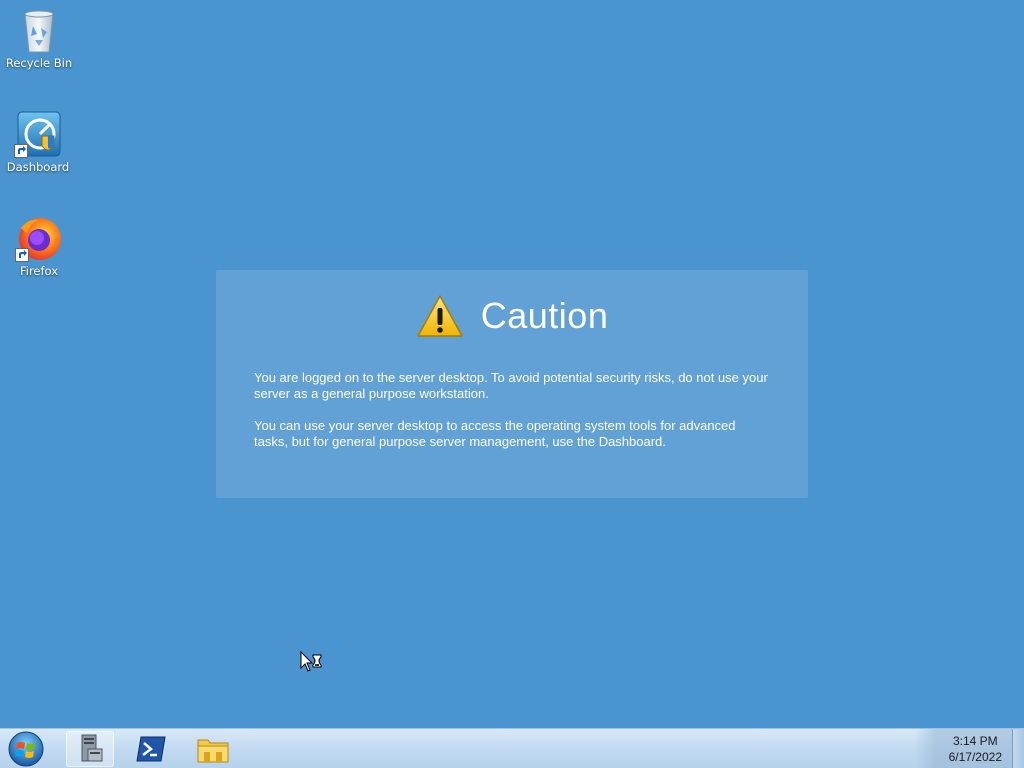  What do you see at coordinates (544, 315) in the screenshot?
I see `caution-title: Caution` at bounding box center [544, 315].